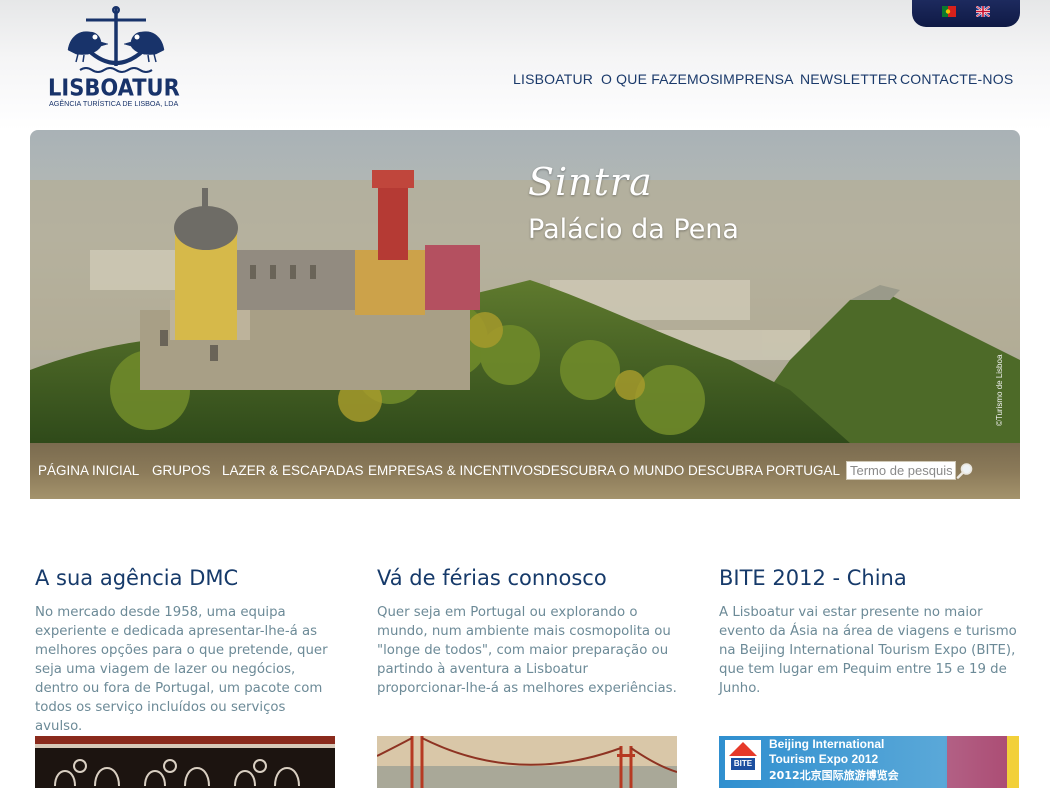  What do you see at coordinates (455, 470) in the screenshot?
I see `nav-empresas-incentivos: EMPRESAS & INCENTIVOS` at bounding box center [455, 470].